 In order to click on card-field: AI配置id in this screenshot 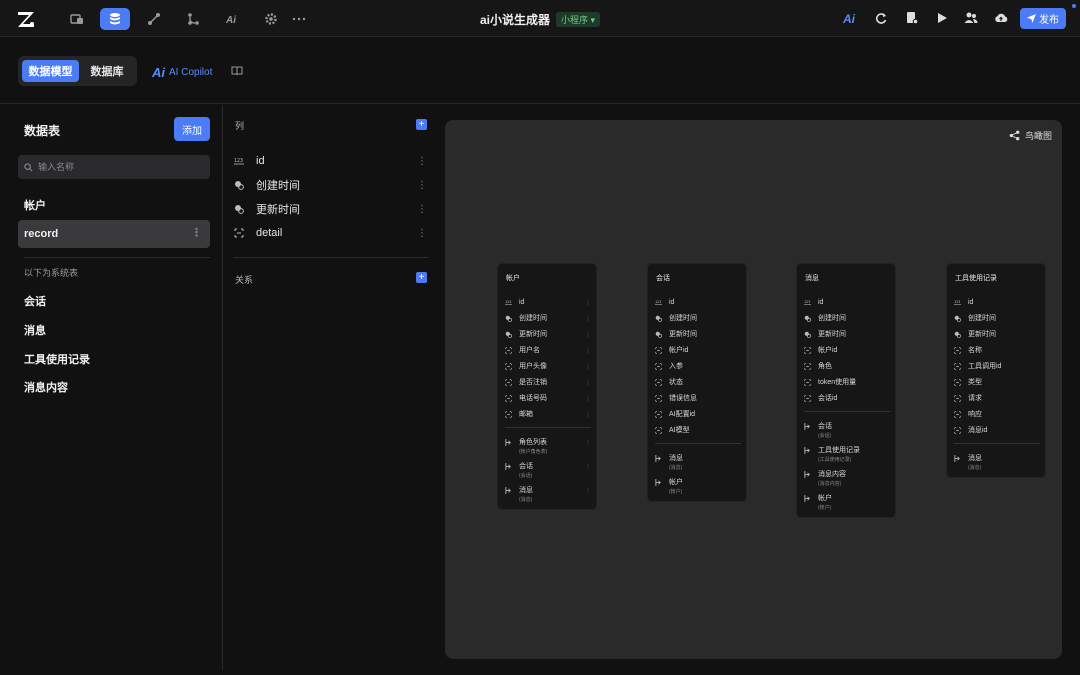, I will do `click(698, 414)`.